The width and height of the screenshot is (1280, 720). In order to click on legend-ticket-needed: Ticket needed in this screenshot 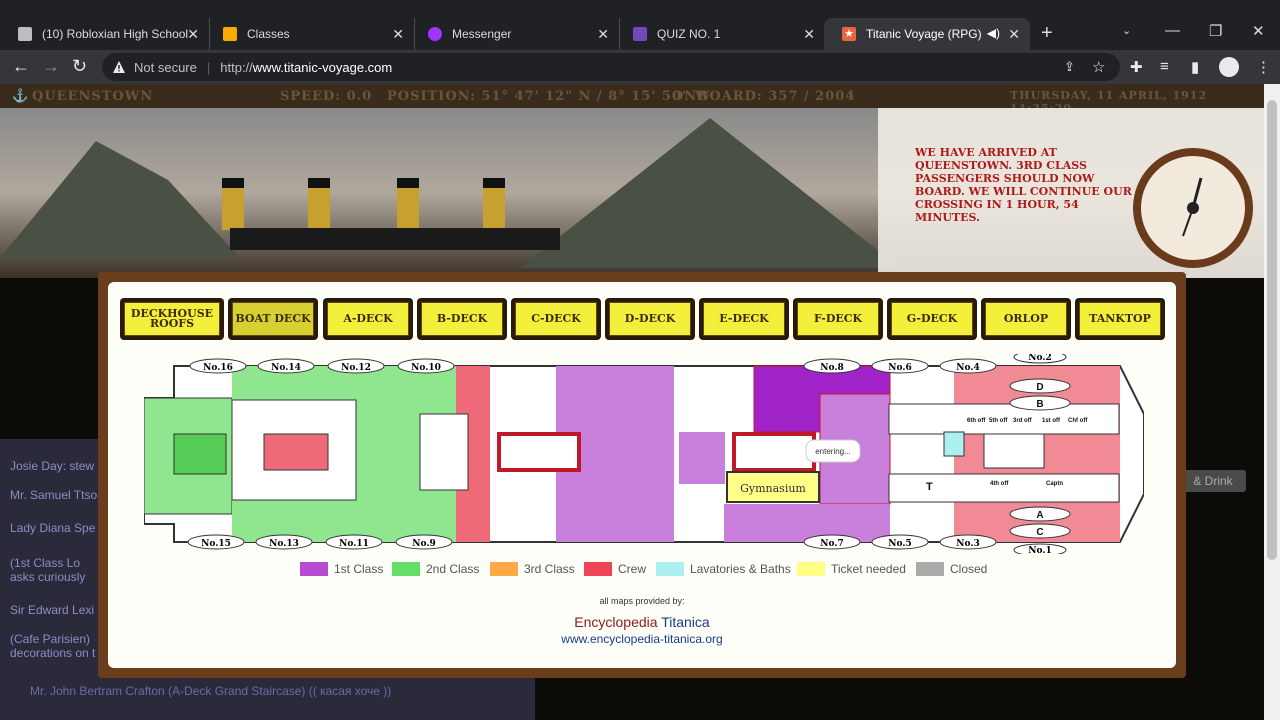, I will do `click(851, 569)`.